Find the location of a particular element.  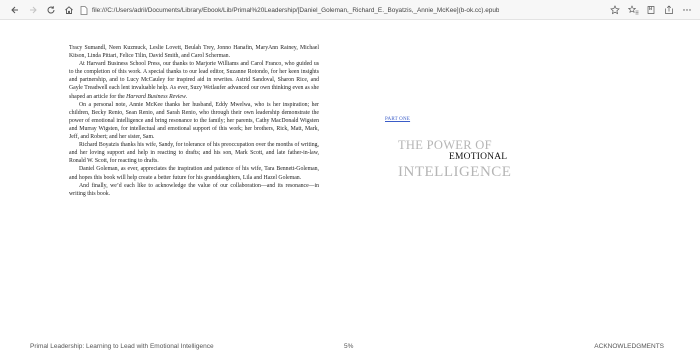

periodical-title: Harvard Business Review is located at coordinates (156, 96).